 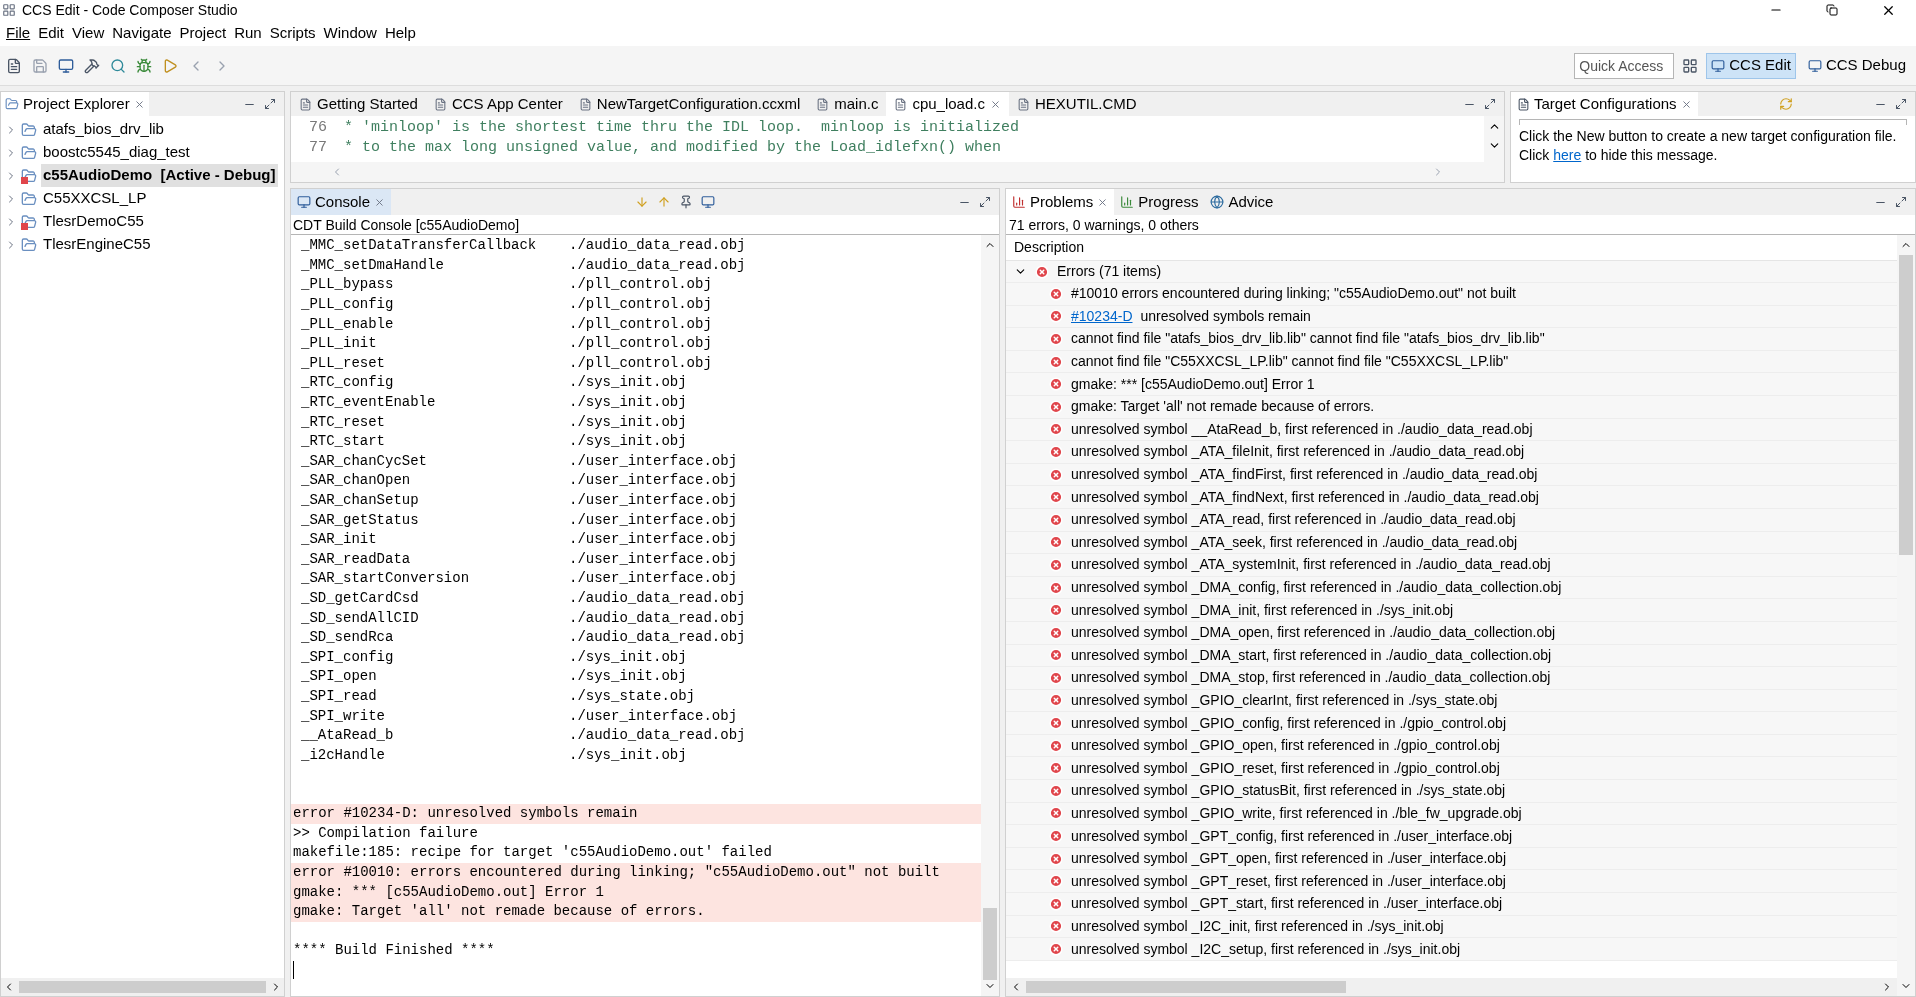 I want to click on folder-icon, so click(x=12, y=104).